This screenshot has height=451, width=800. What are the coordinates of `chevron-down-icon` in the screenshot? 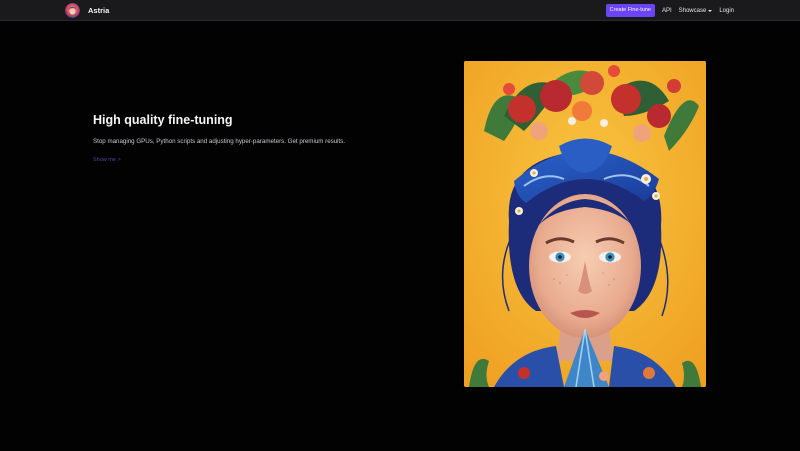 It's located at (710, 10).